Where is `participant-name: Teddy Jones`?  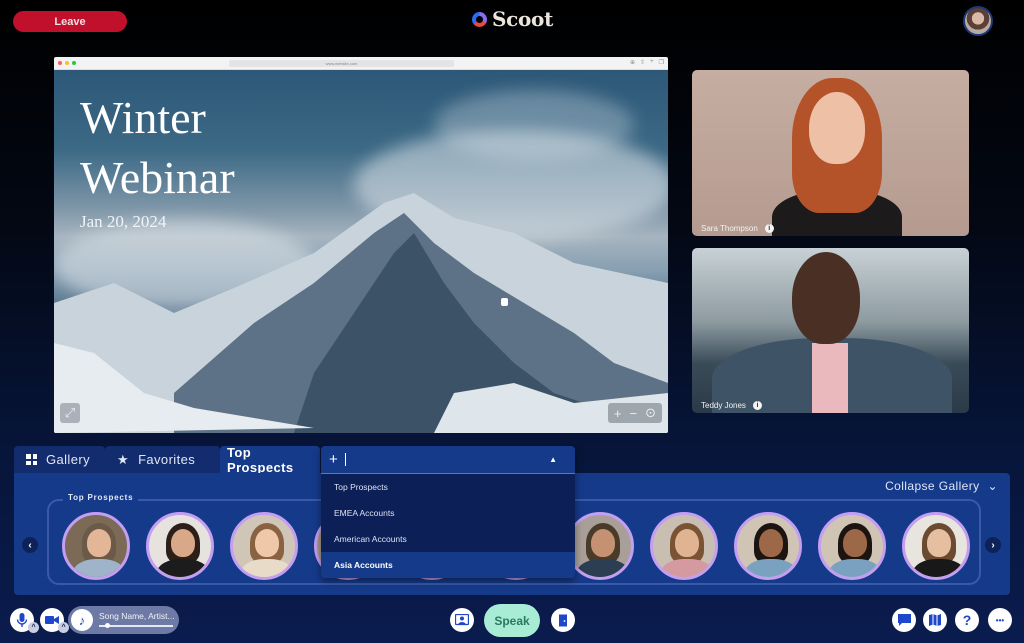
participant-name: Teddy Jones is located at coordinates (723, 405).